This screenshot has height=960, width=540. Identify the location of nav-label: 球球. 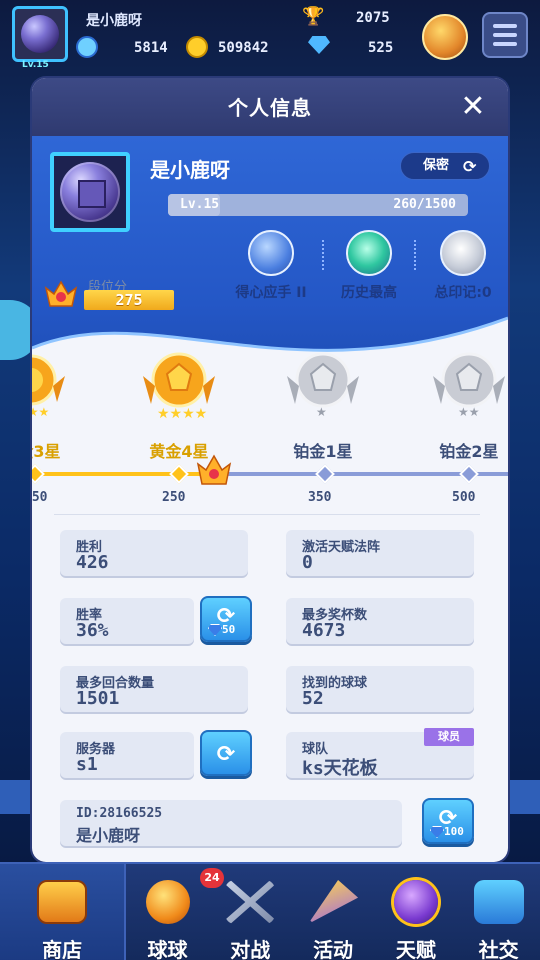
(167, 949).